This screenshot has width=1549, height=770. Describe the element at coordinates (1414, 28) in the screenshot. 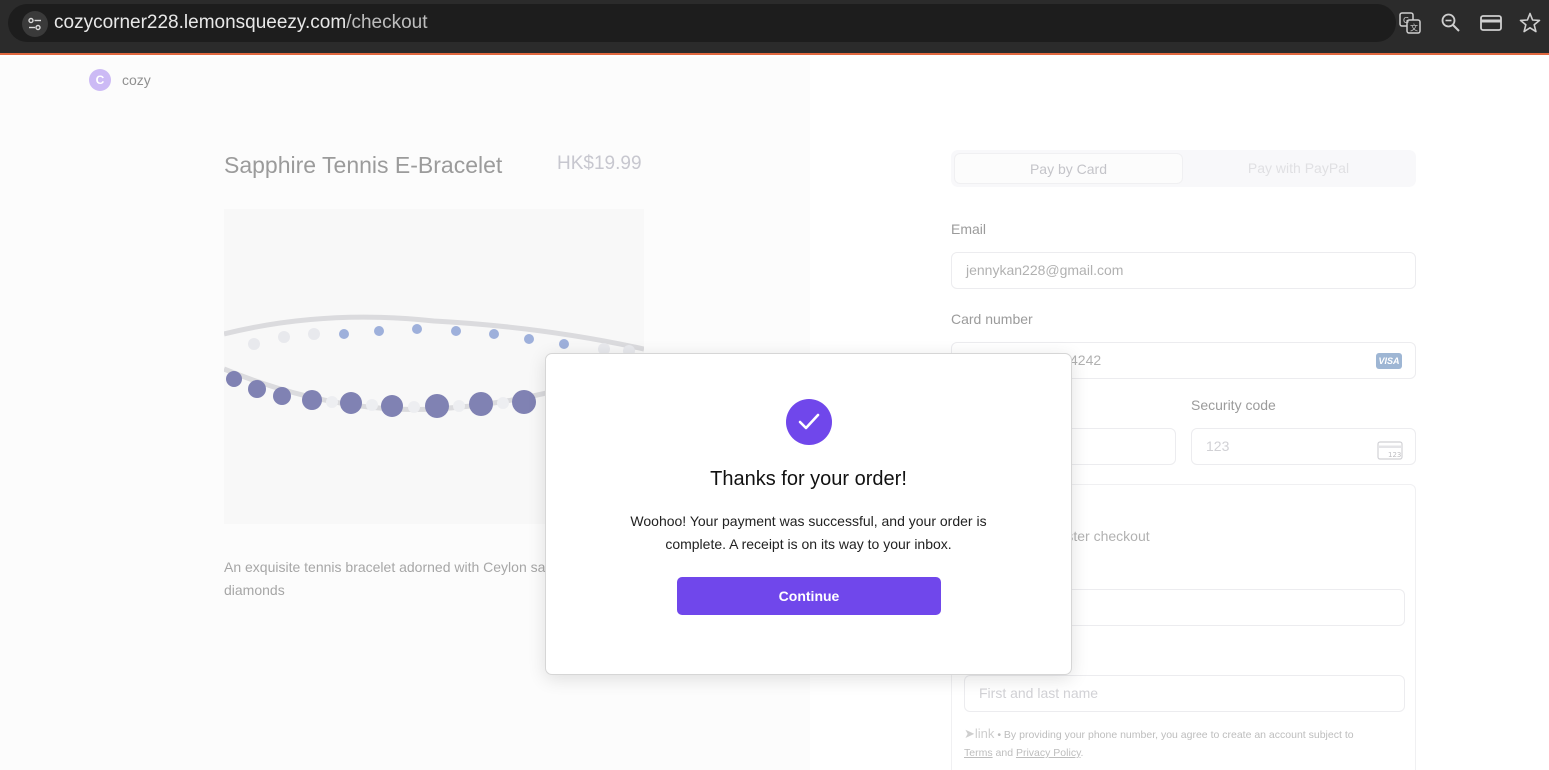

I see `svg-text: 文` at that location.